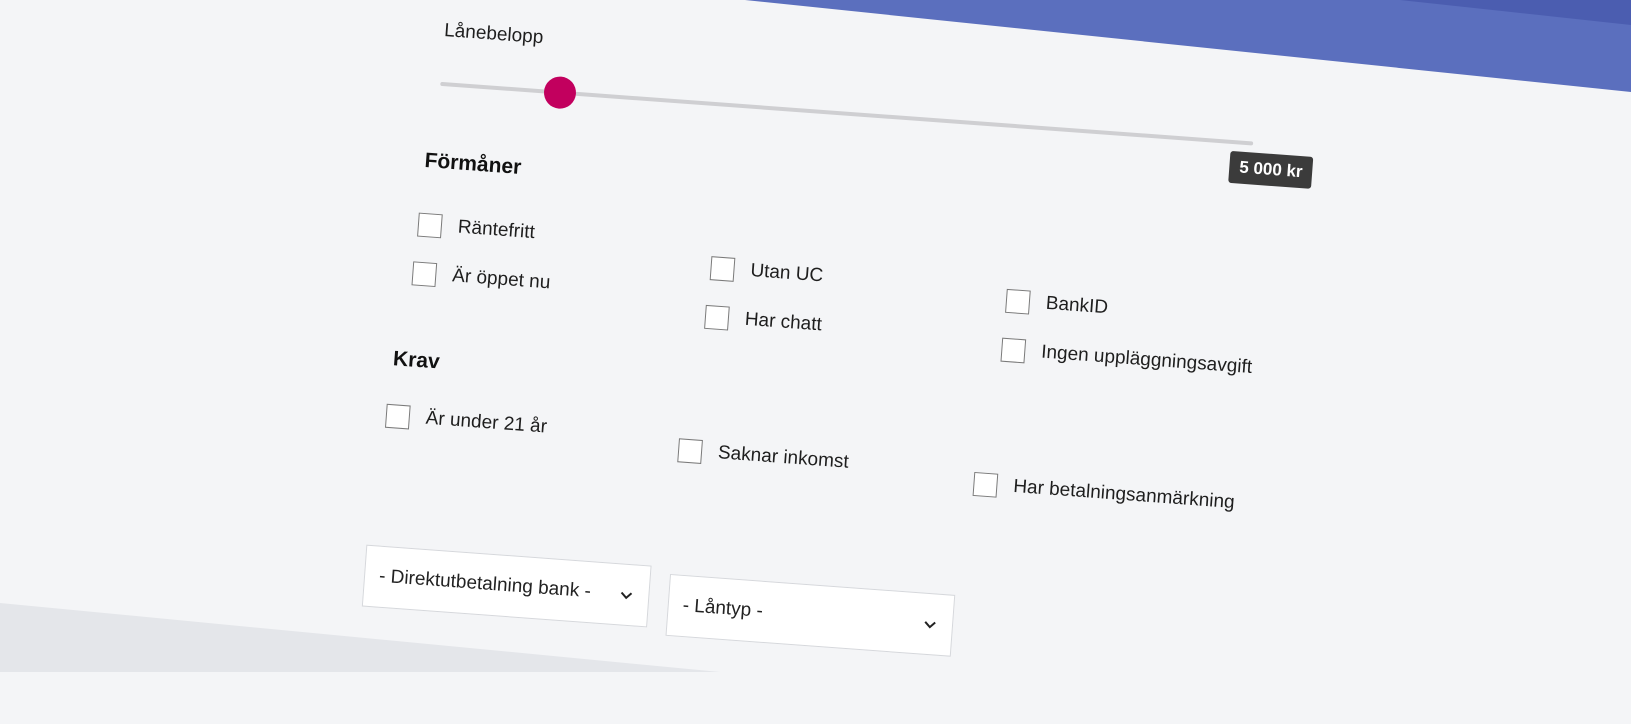  What do you see at coordinates (494, 34) in the screenshot?
I see `loan-amount-label: Lånebelopp` at bounding box center [494, 34].